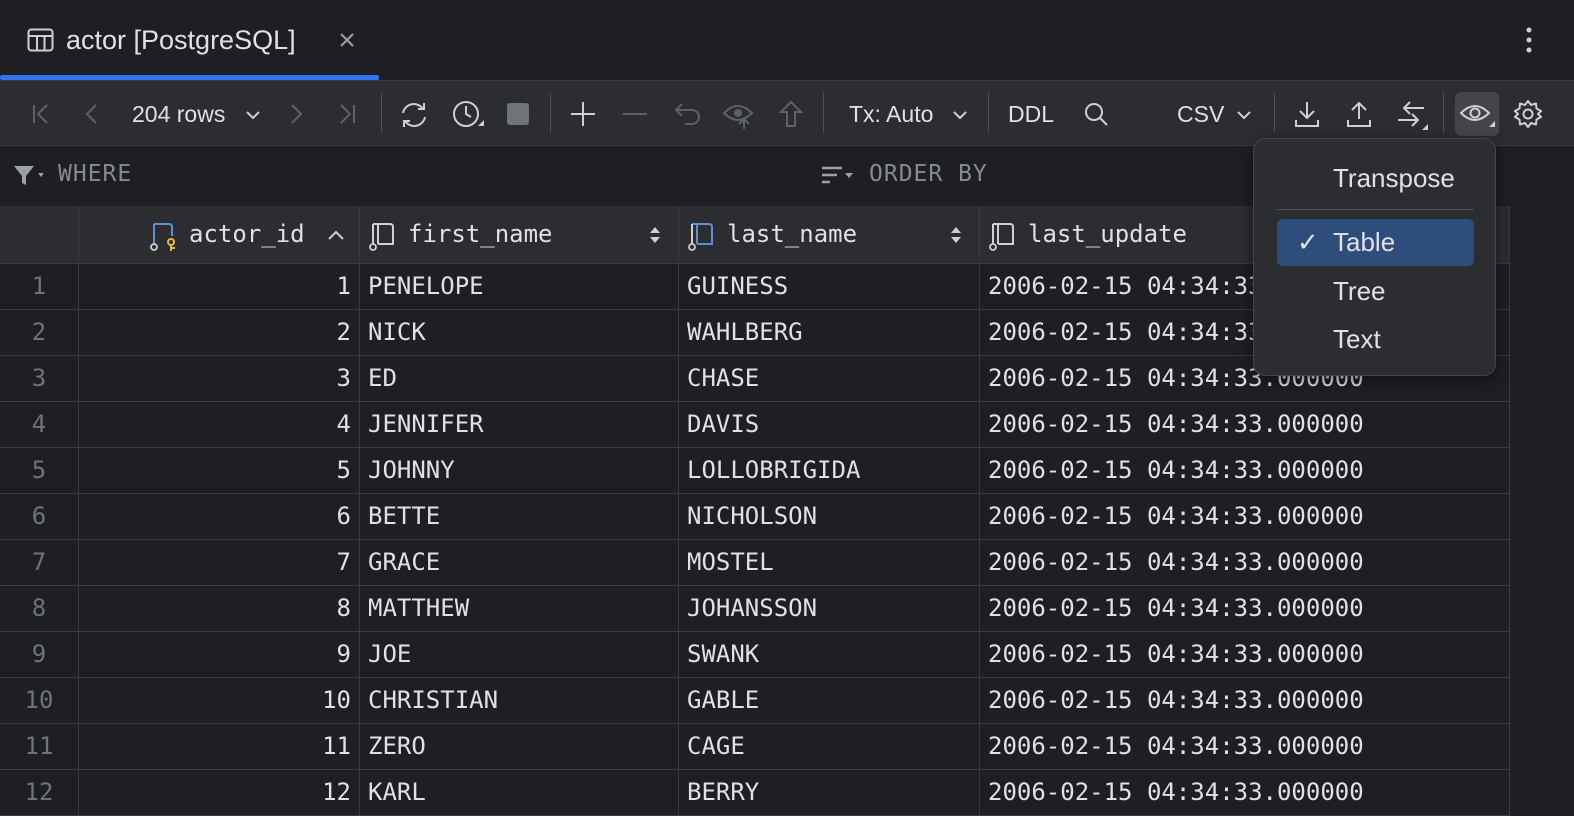 The image size is (1574, 816). I want to click on cell-first-name: KARL, so click(519, 792).